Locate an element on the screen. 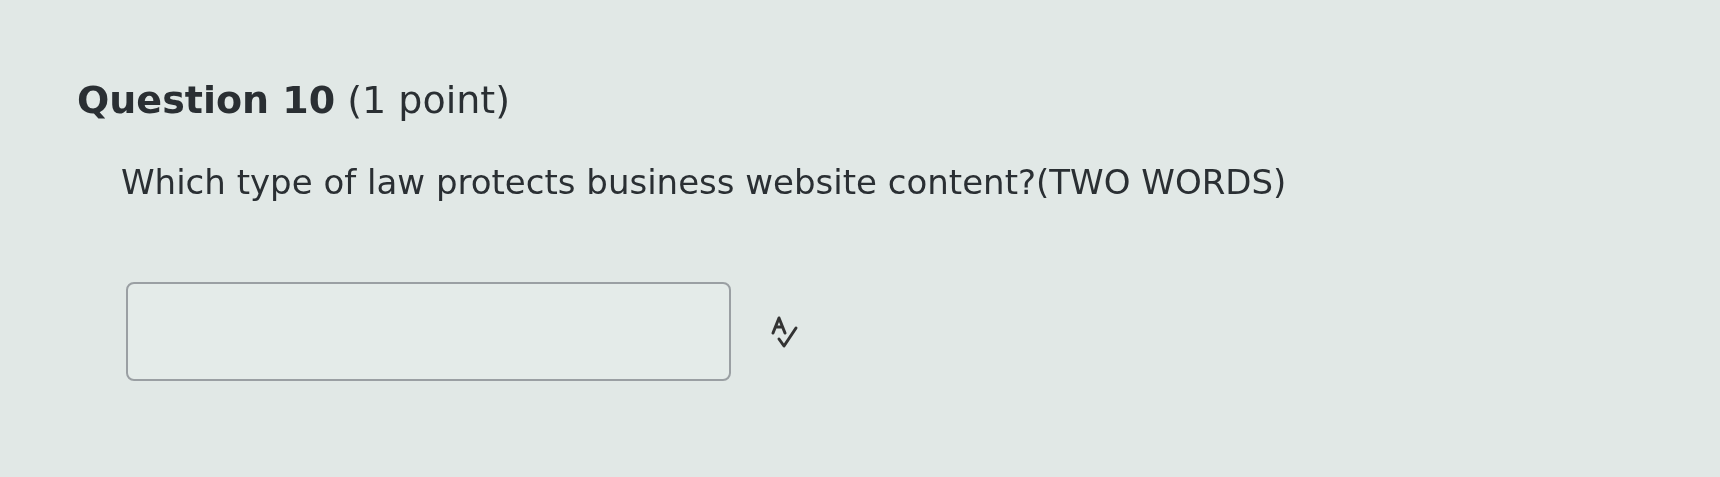 The height and width of the screenshot is (477, 1720). spellcheck-icon is located at coordinates (784, 331).